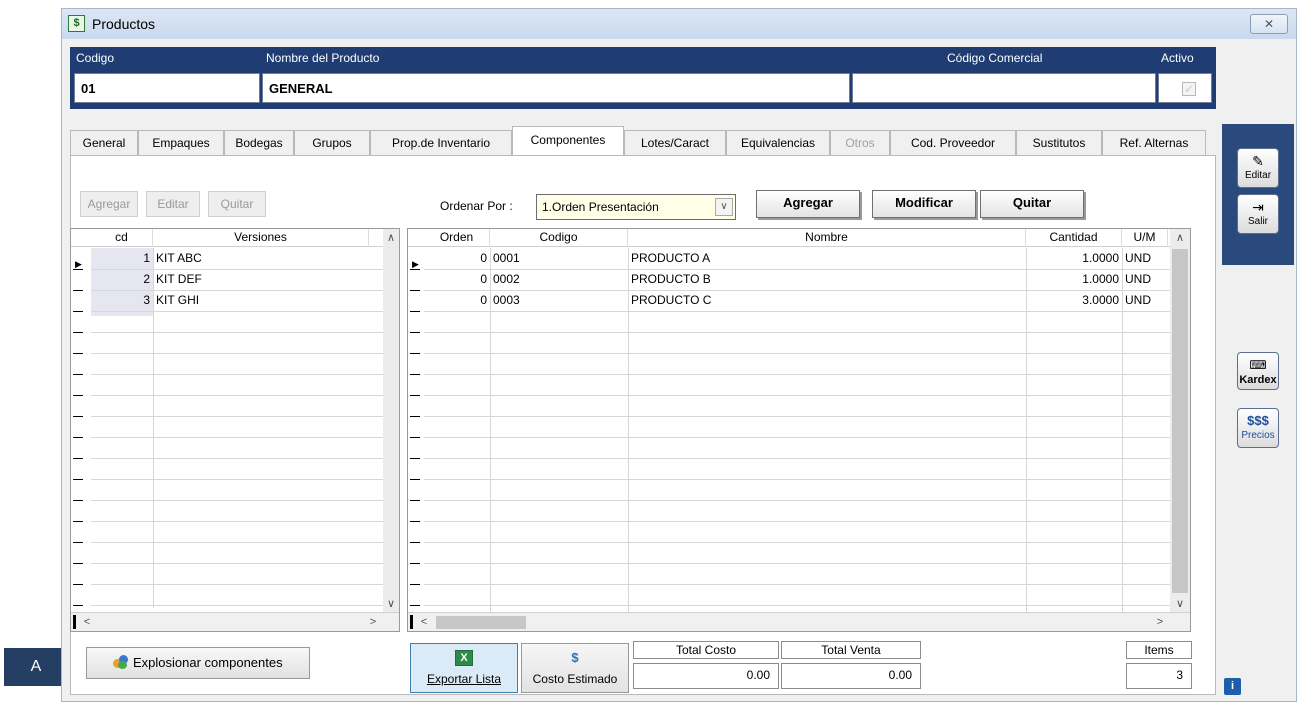 The width and height of the screenshot is (1303, 706). I want to click on codigo-field: 01, so click(167, 88).